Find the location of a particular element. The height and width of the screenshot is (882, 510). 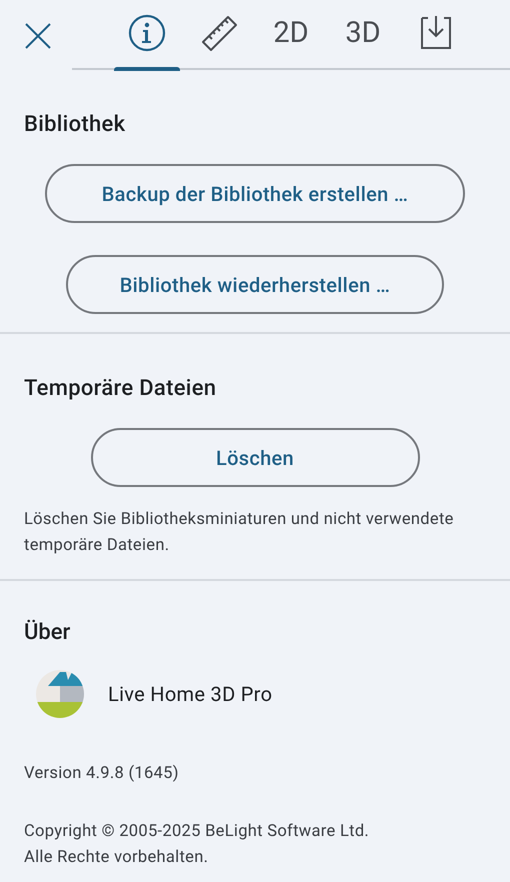

action-button: Löschen is located at coordinates (255, 457).